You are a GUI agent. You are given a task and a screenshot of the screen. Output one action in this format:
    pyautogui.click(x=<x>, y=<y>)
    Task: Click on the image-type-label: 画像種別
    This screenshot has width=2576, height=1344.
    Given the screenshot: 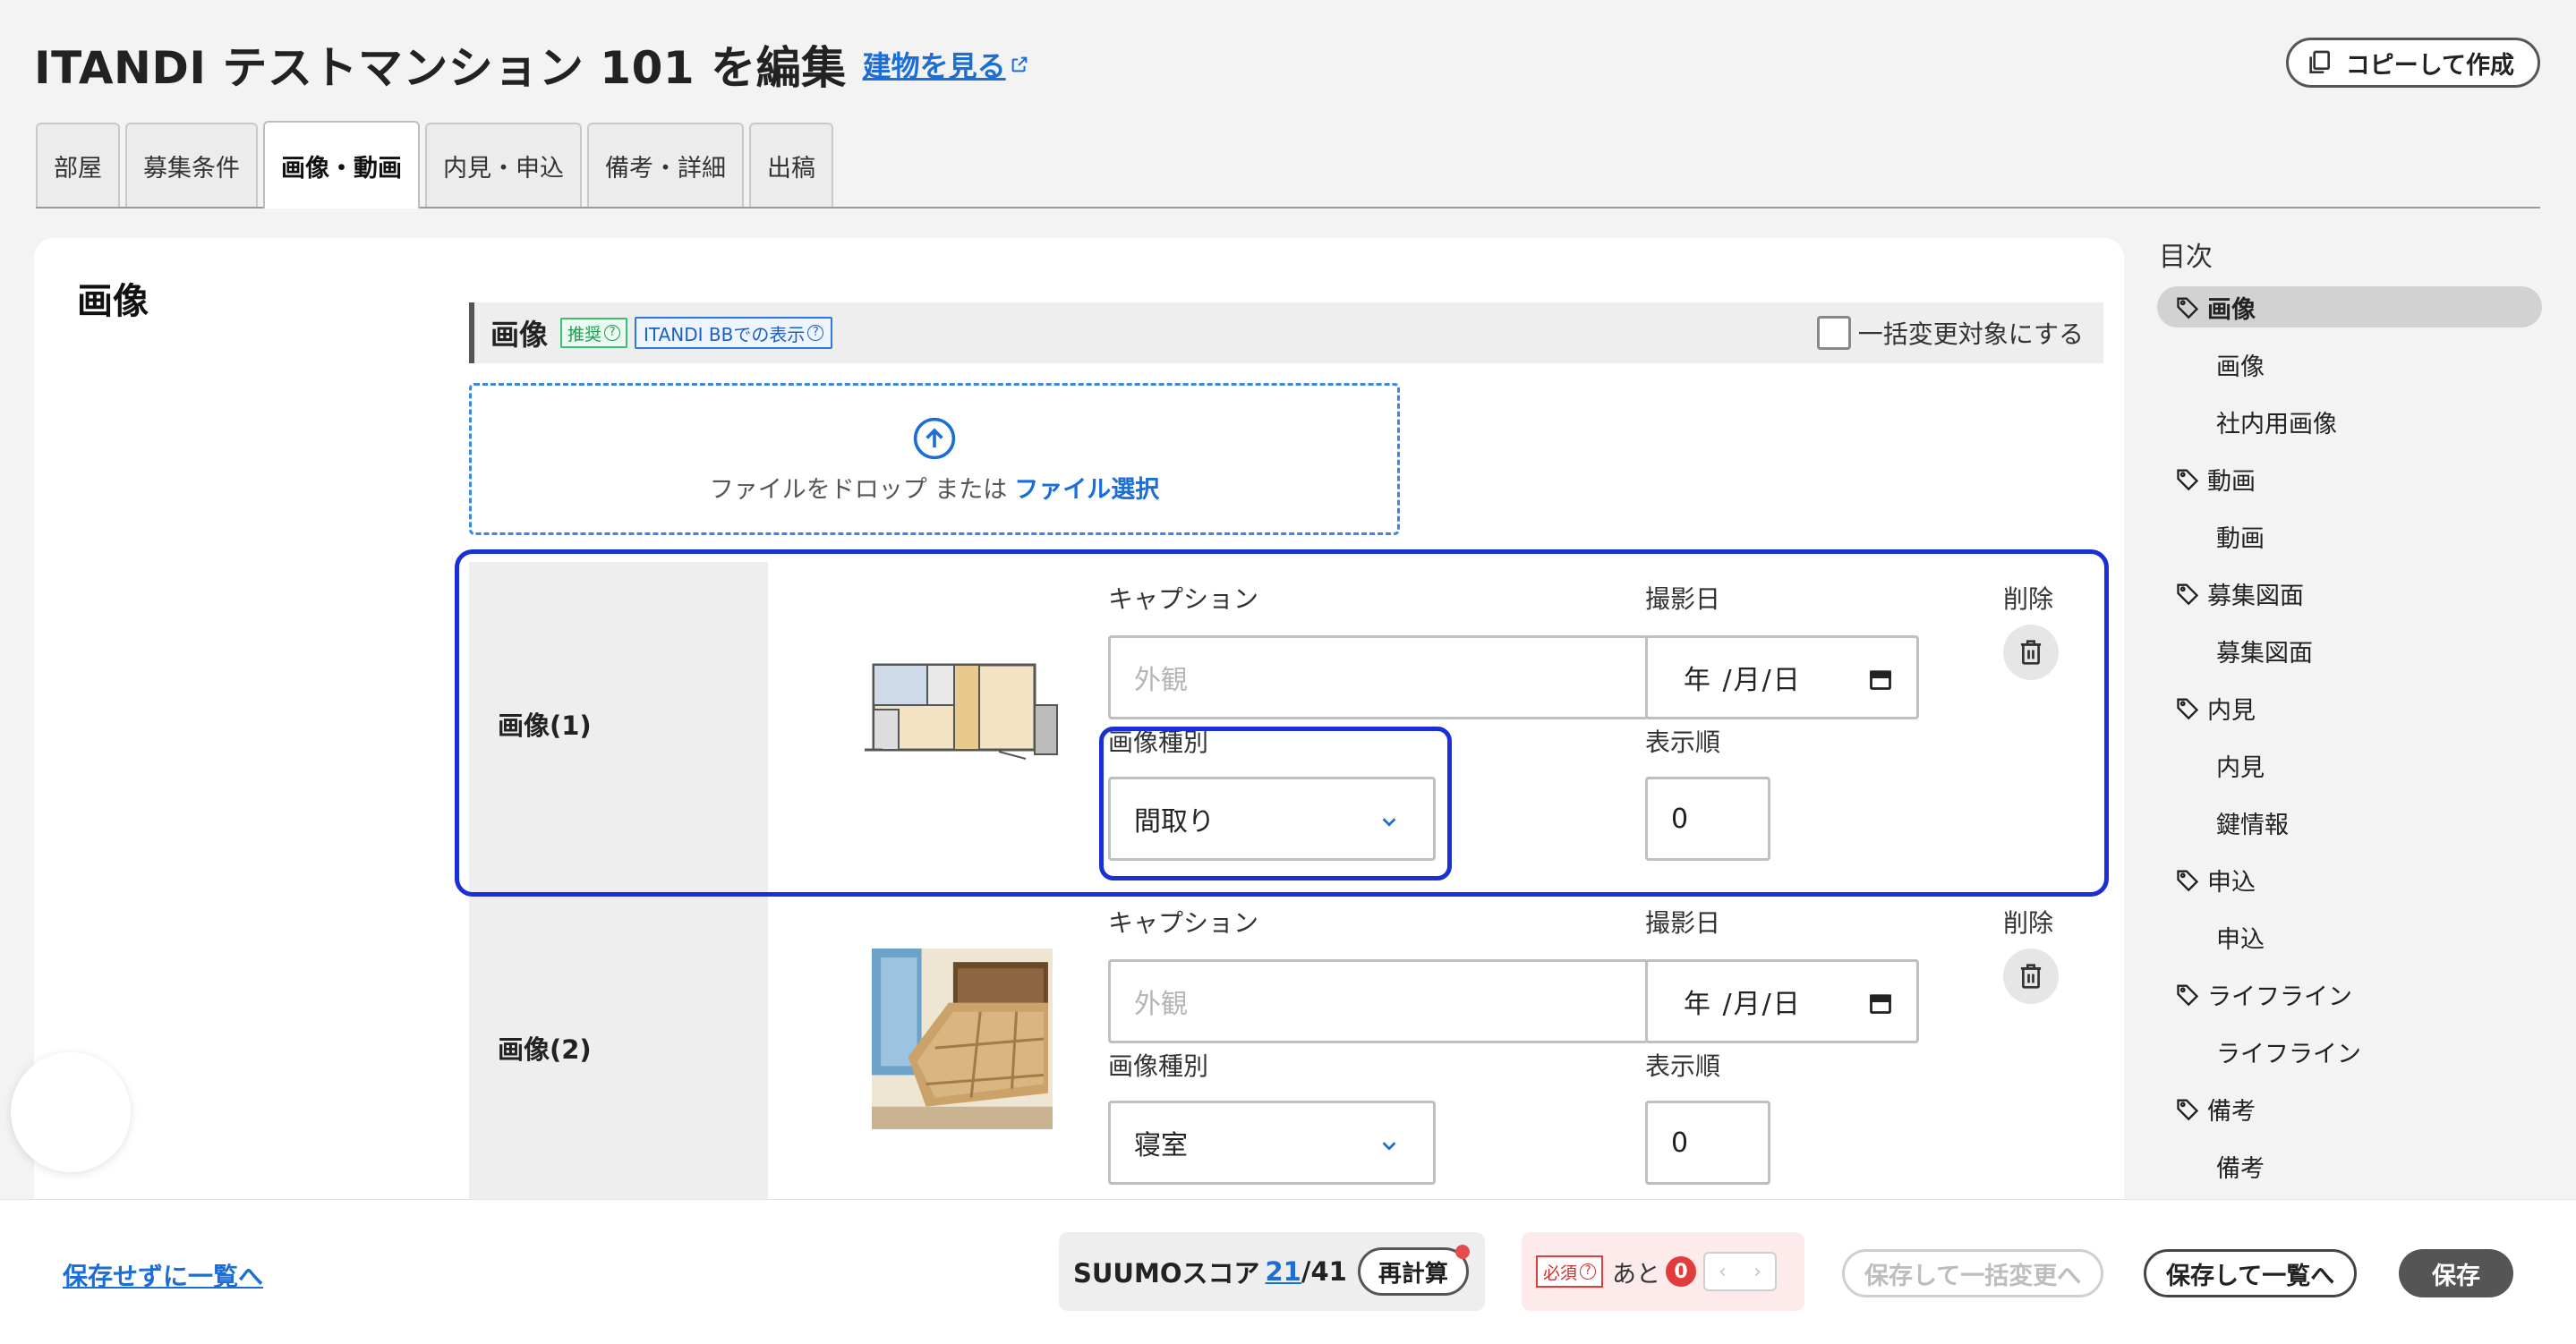 What is the action you would take?
    pyautogui.click(x=1158, y=1066)
    